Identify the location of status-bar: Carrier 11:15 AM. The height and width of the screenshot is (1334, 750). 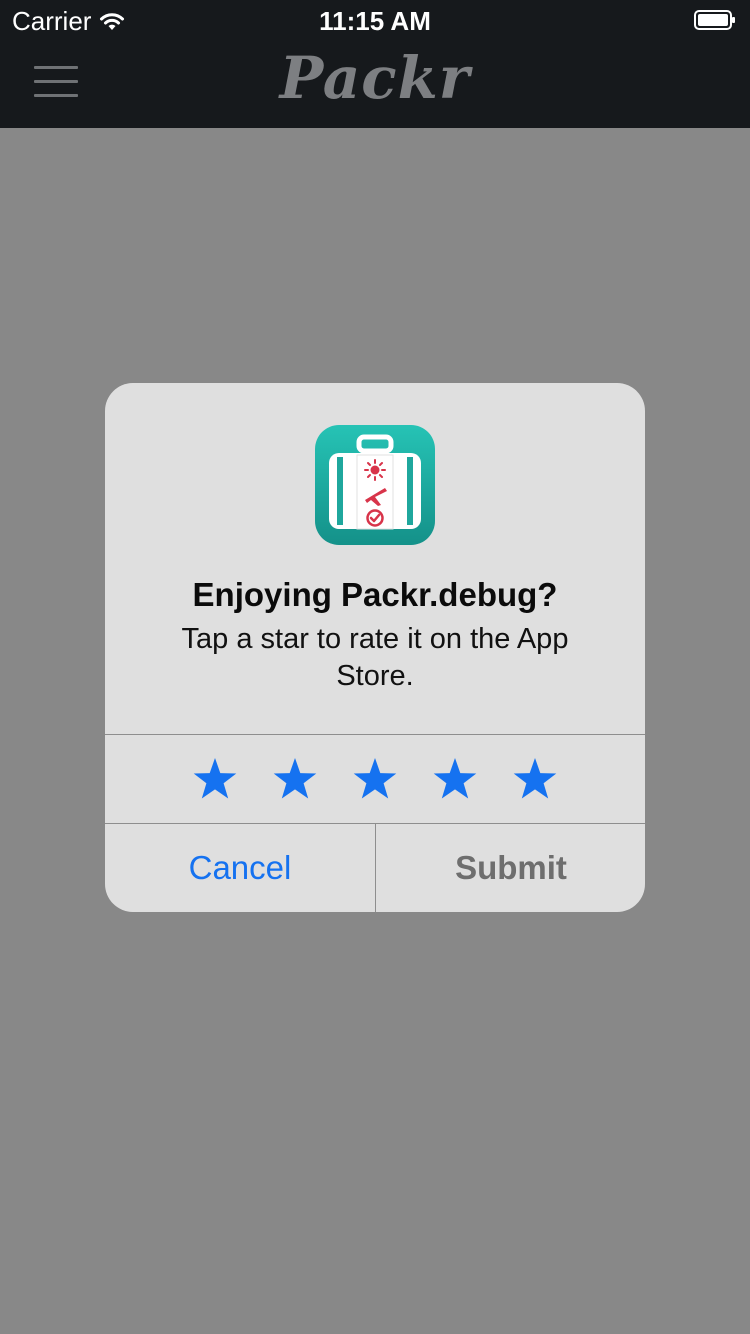
(375, 20).